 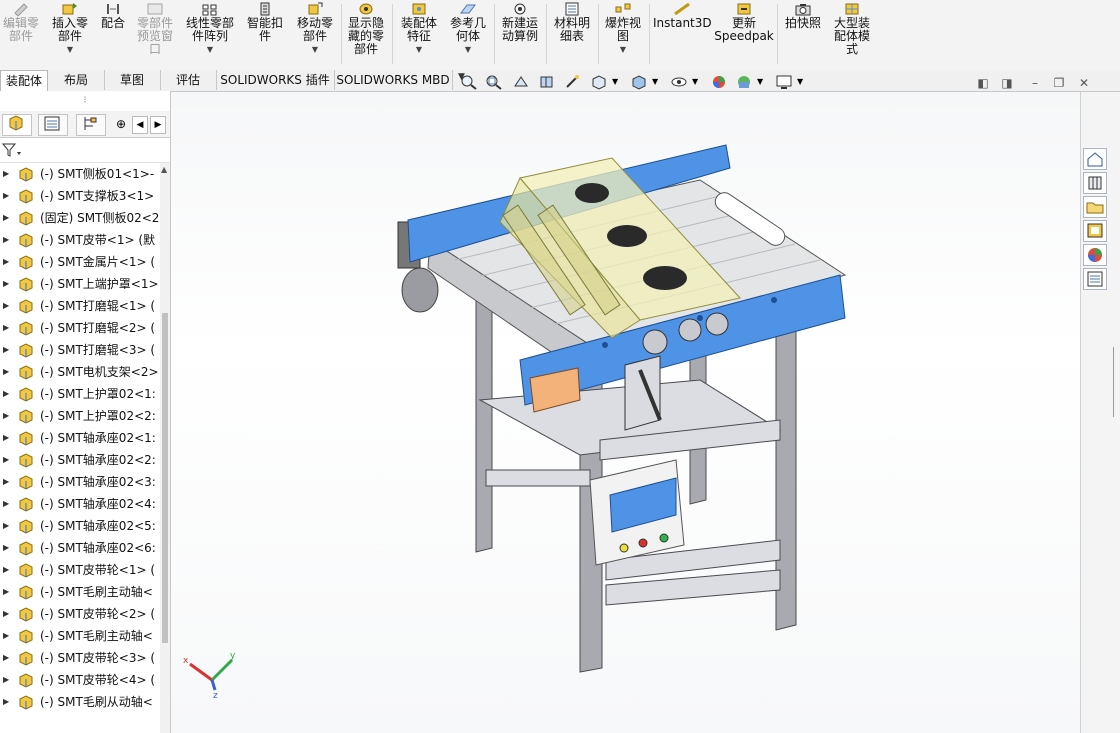 I want to click on scroll-tabs-right-icon: ▶, so click(x=158, y=125).